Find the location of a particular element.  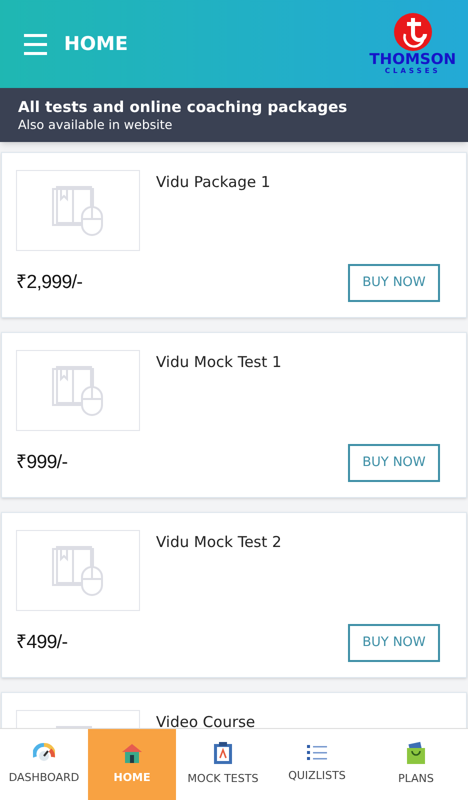

clipboard-icon is located at coordinates (223, 753).